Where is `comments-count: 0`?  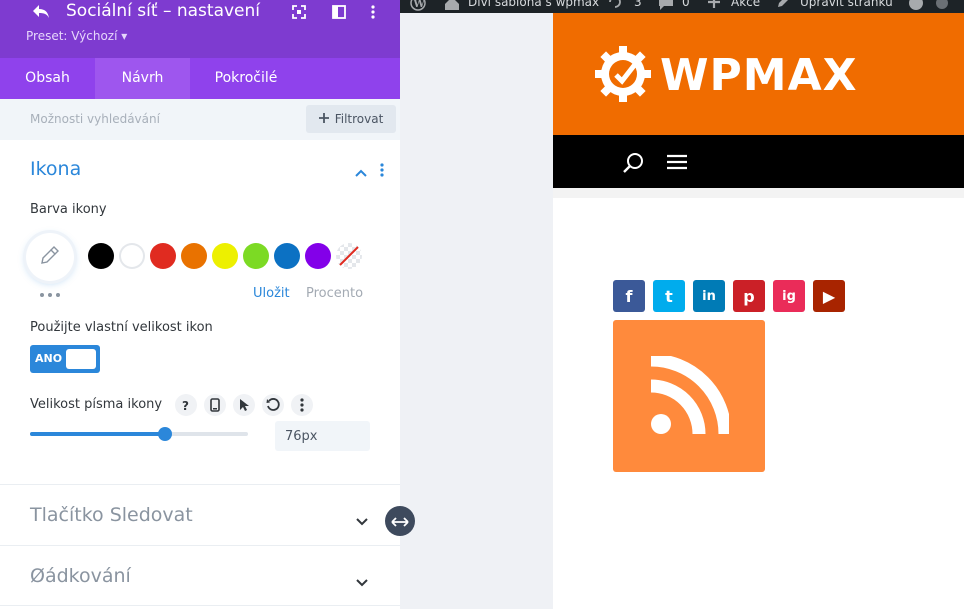 comments-count: 0 is located at coordinates (686, 4).